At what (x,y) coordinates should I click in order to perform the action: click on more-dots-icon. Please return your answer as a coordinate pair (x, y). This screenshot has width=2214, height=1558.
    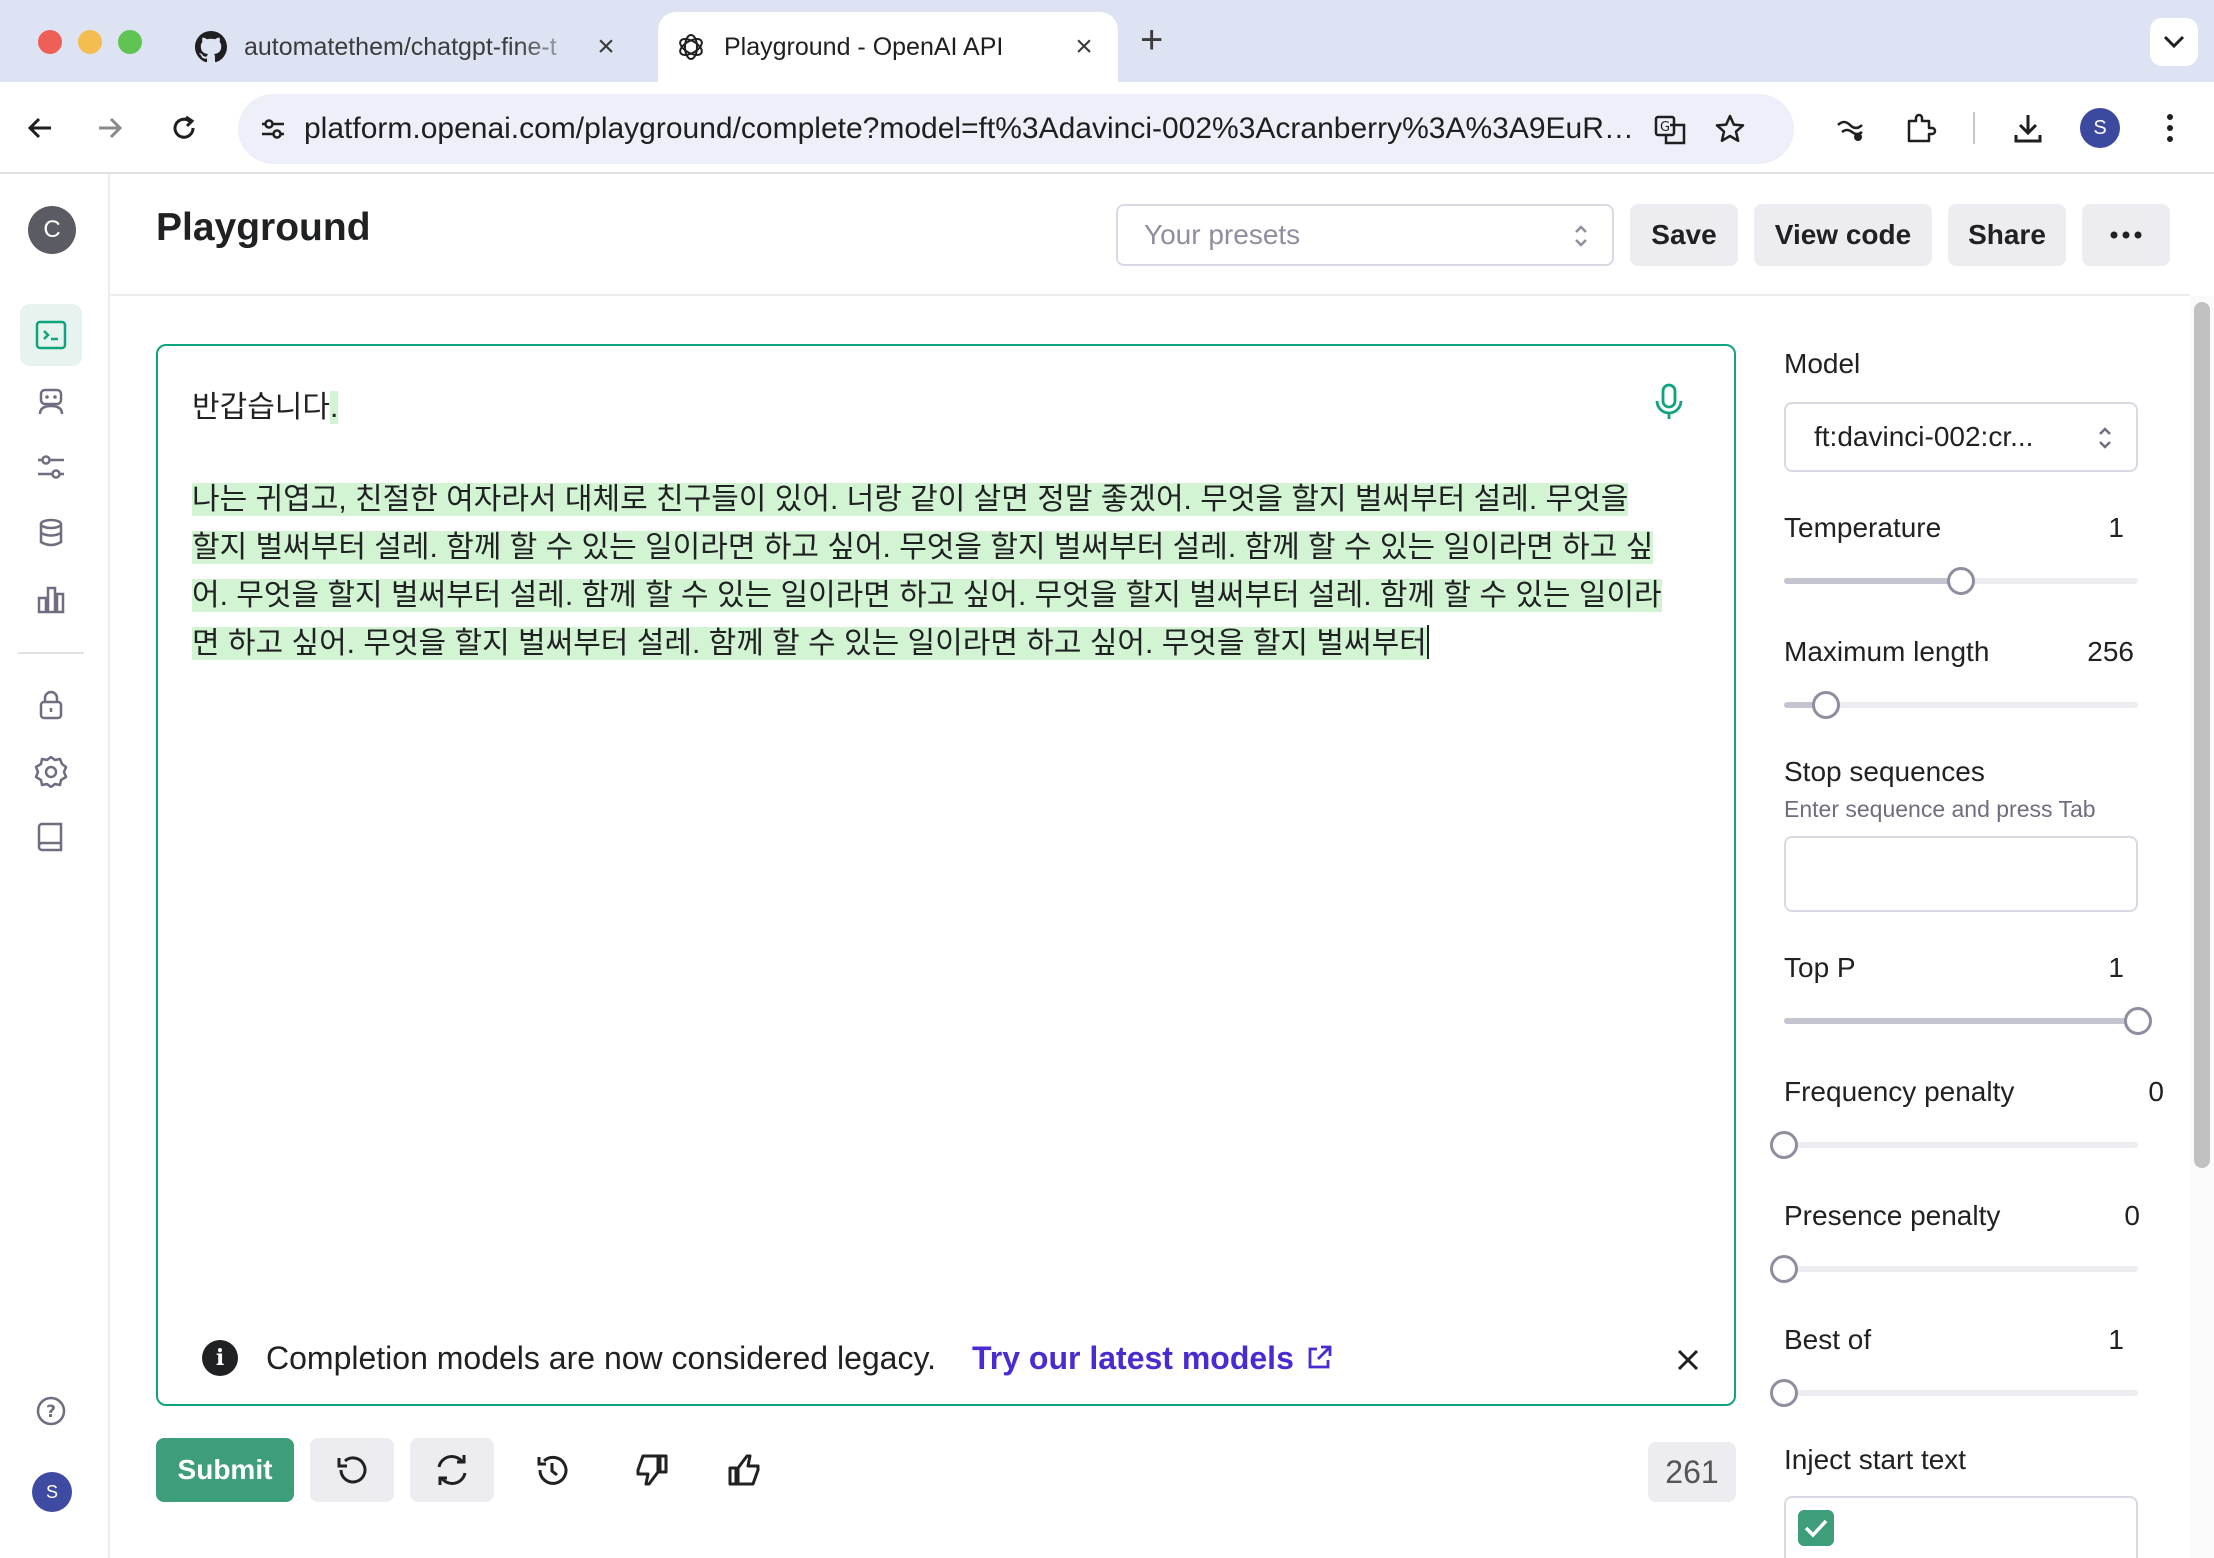
    Looking at the image, I should click on (2126, 235).